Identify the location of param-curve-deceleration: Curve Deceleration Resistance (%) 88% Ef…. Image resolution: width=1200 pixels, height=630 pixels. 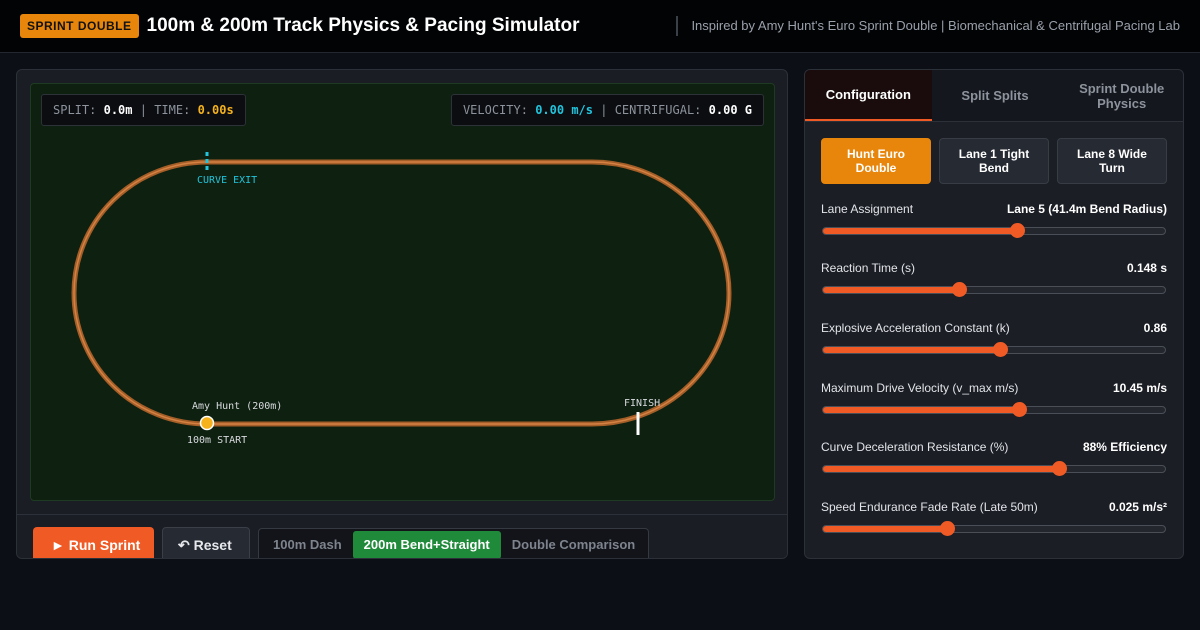
(994, 460).